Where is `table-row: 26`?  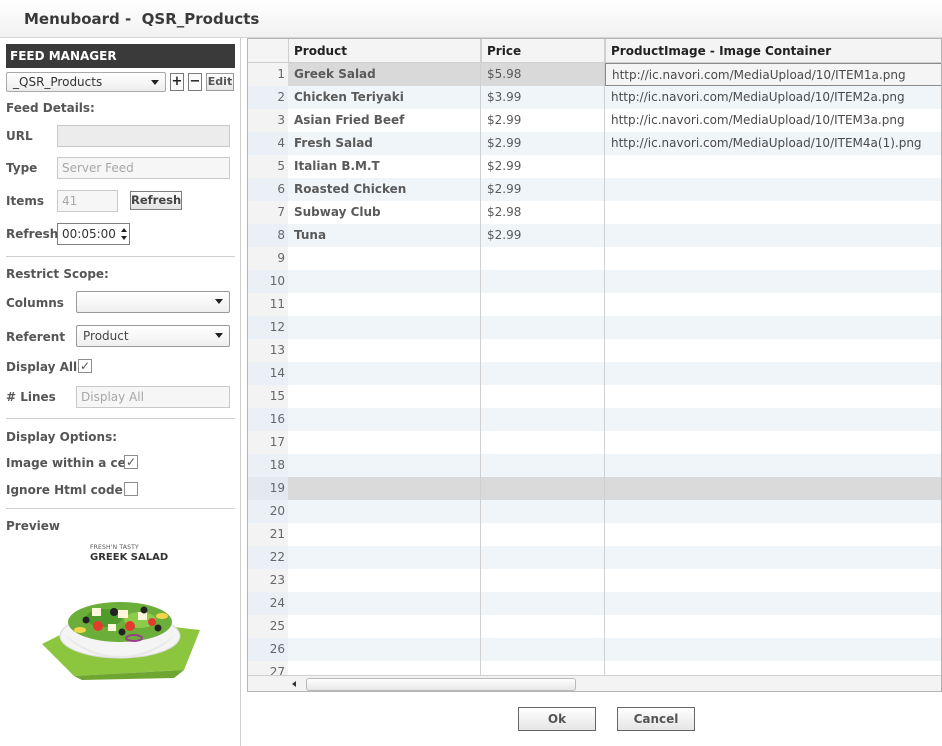 table-row: 26 is located at coordinates (594, 649).